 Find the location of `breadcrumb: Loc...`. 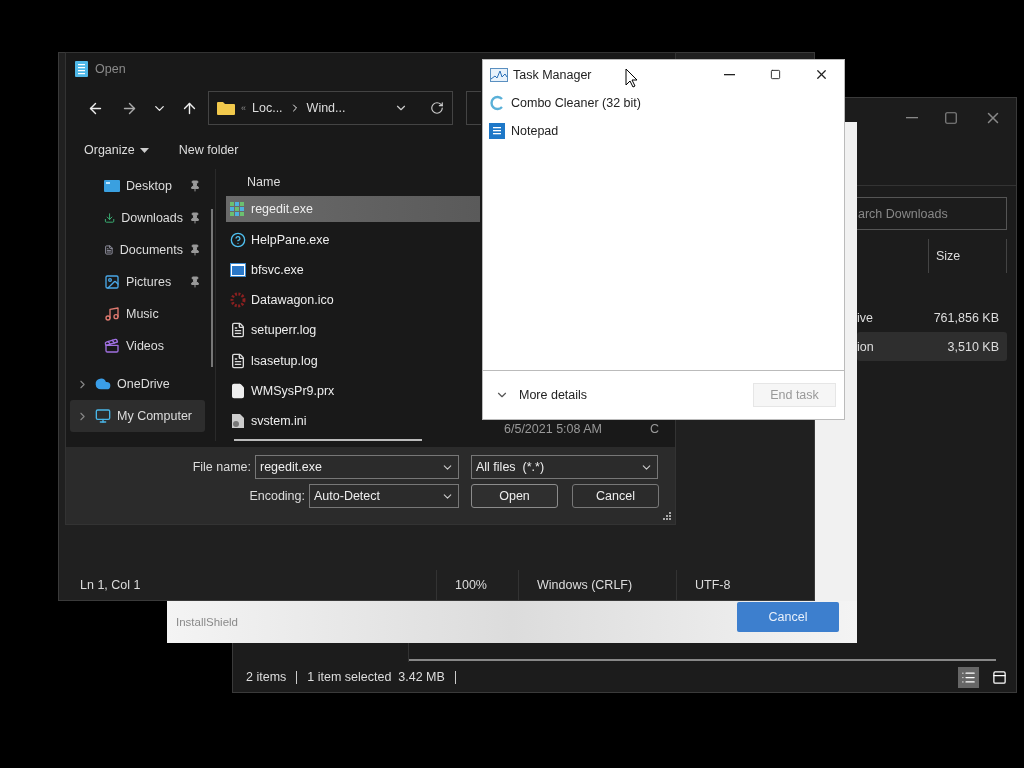

breadcrumb: Loc... is located at coordinates (267, 108).